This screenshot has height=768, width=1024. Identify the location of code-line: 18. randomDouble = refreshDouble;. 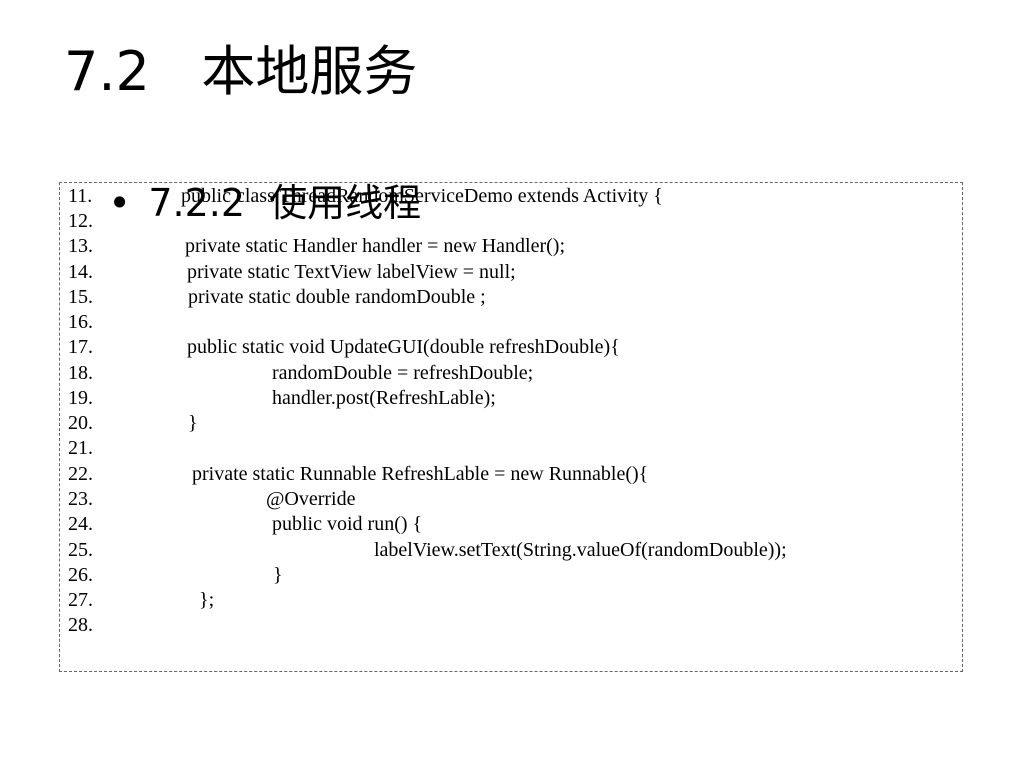
(300, 373).